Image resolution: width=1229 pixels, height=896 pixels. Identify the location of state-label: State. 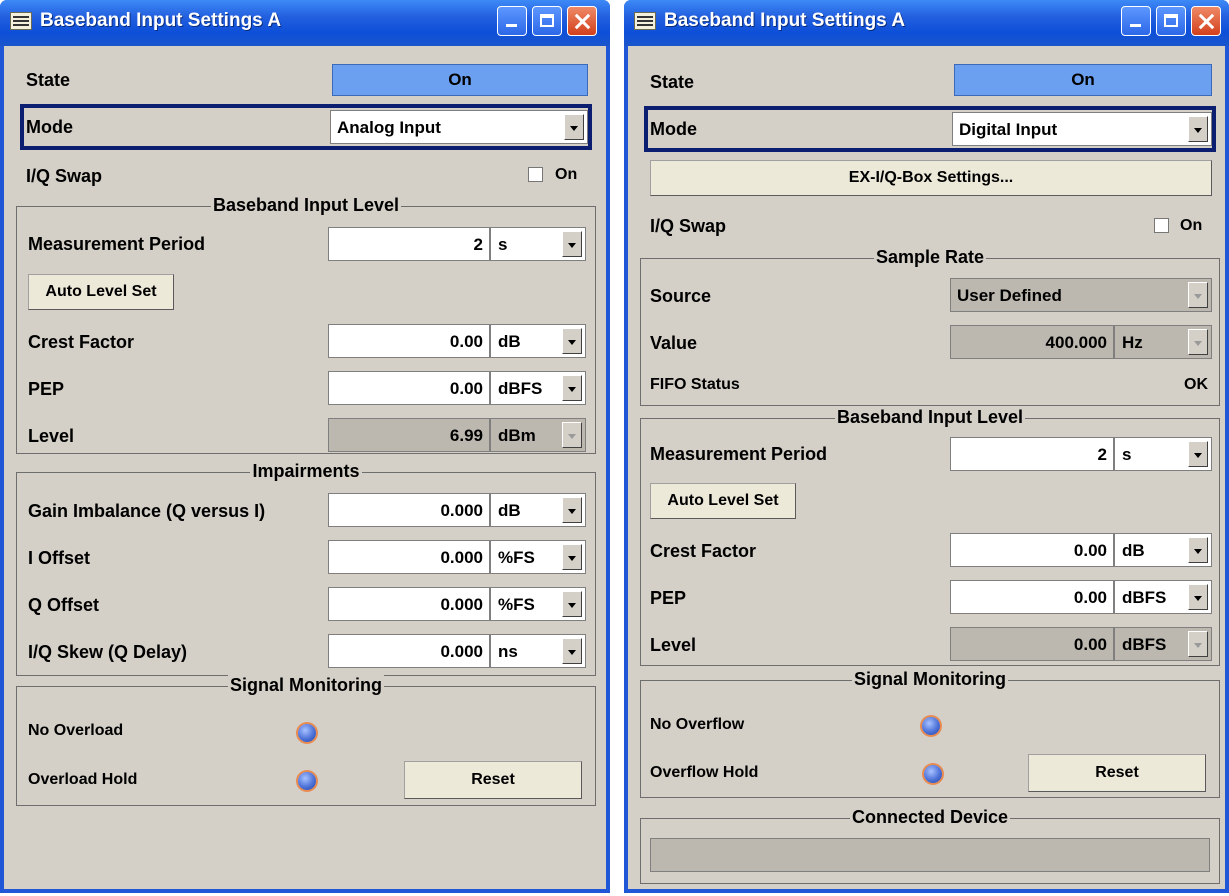
(48, 80).